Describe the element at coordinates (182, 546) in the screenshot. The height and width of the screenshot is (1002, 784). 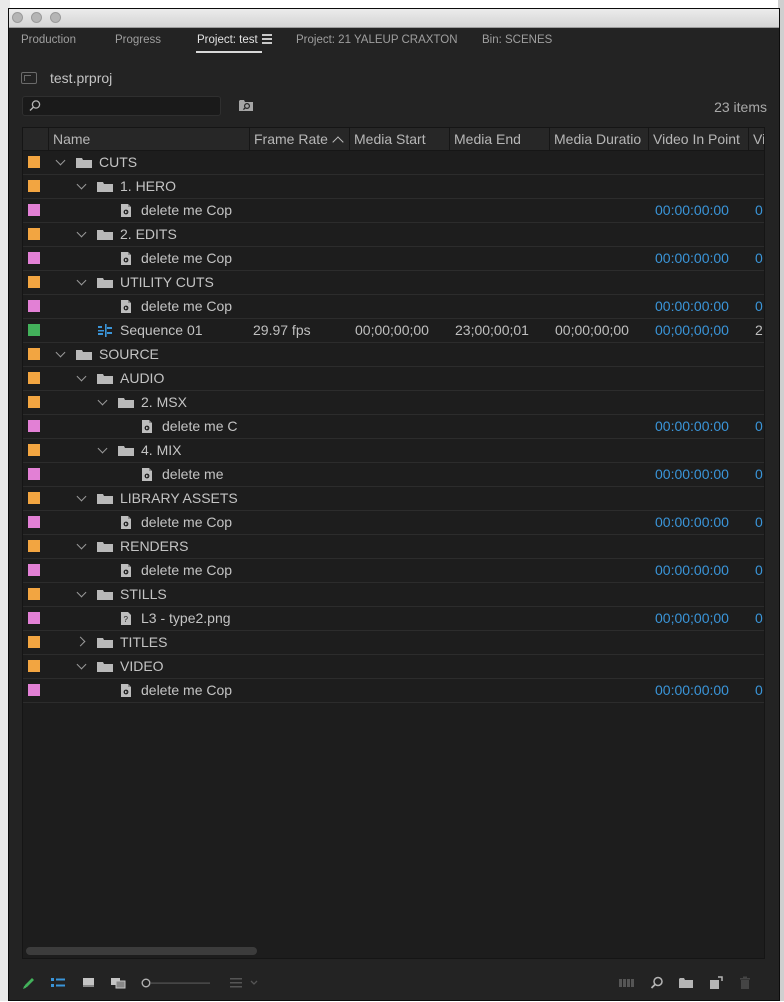
I see `item-name: RENDERS` at that location.